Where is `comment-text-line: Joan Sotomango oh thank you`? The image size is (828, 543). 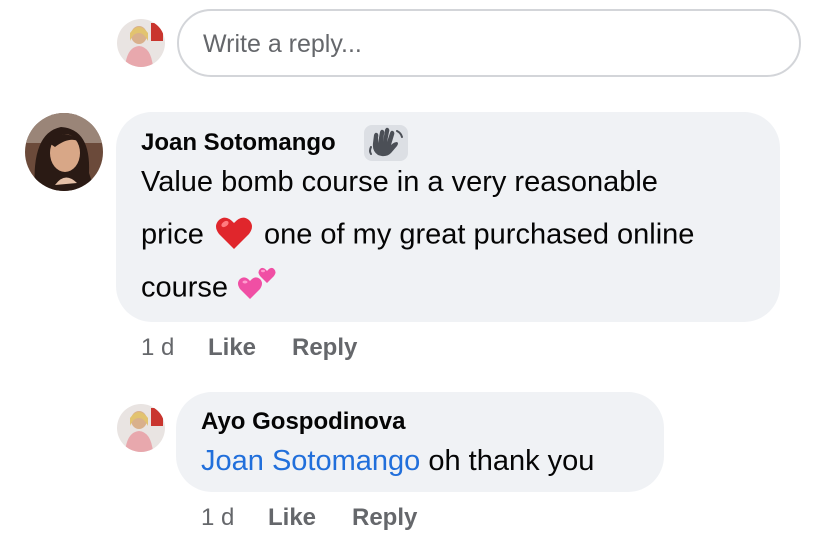
comment-text-line: Joan Sotomango oh thank you is located at coordinates (397, 461).